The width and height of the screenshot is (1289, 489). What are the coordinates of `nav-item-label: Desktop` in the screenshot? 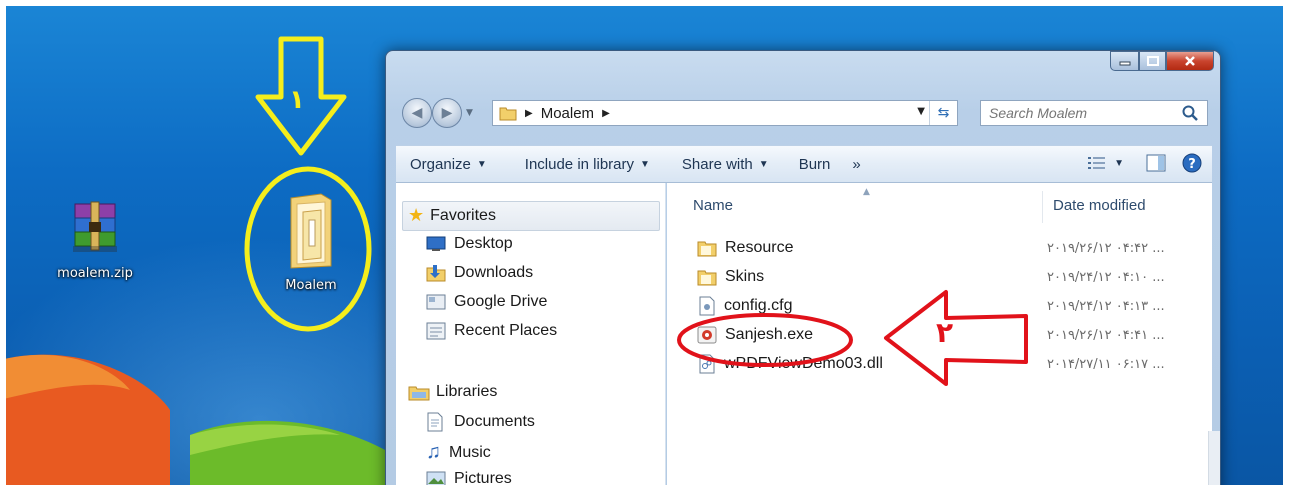 It's located at (483, 243).